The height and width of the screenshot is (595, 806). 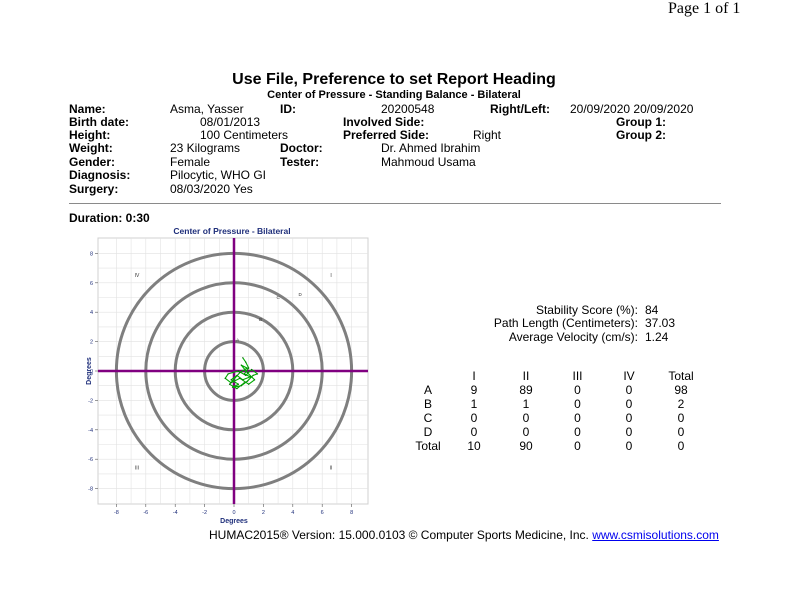 I want to click on diagnosis-label: Diagnosis:, so click(x=100, y=175).